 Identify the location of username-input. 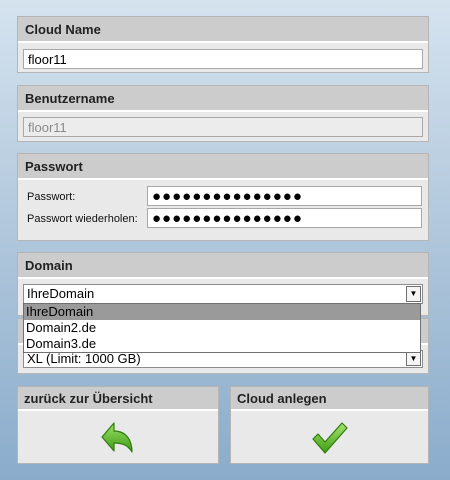
(223, 127).